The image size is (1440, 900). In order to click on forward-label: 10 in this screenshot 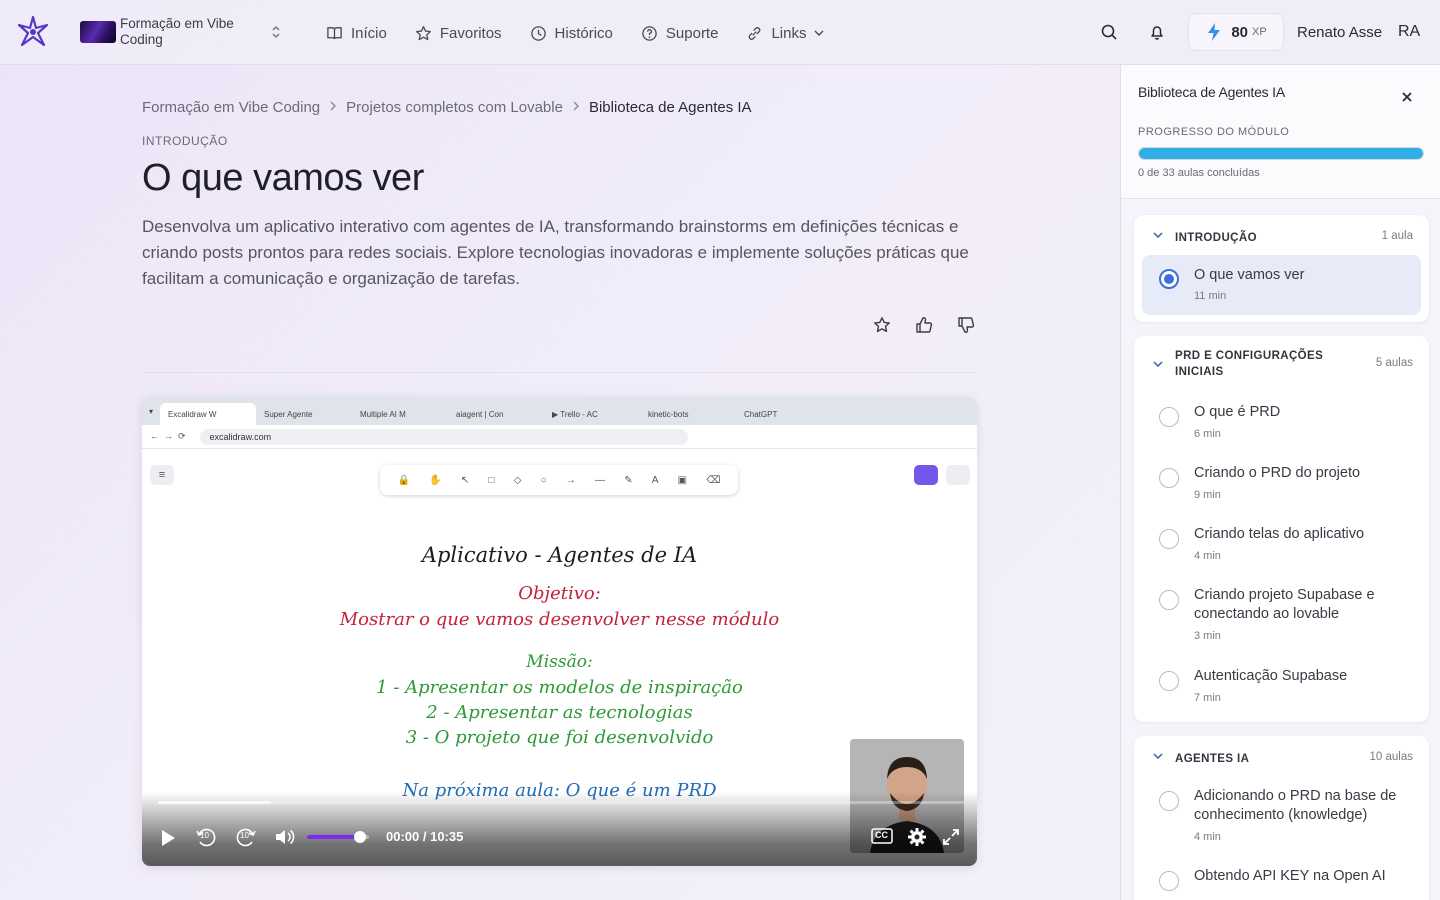, I will do `click(244, 835)`.